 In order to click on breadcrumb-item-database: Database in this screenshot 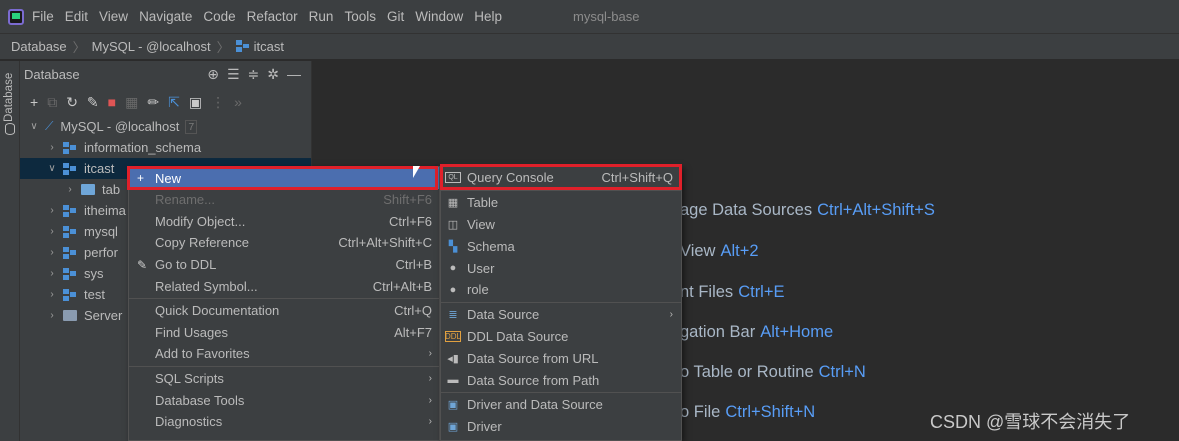, I will do `click(39, 46)`.